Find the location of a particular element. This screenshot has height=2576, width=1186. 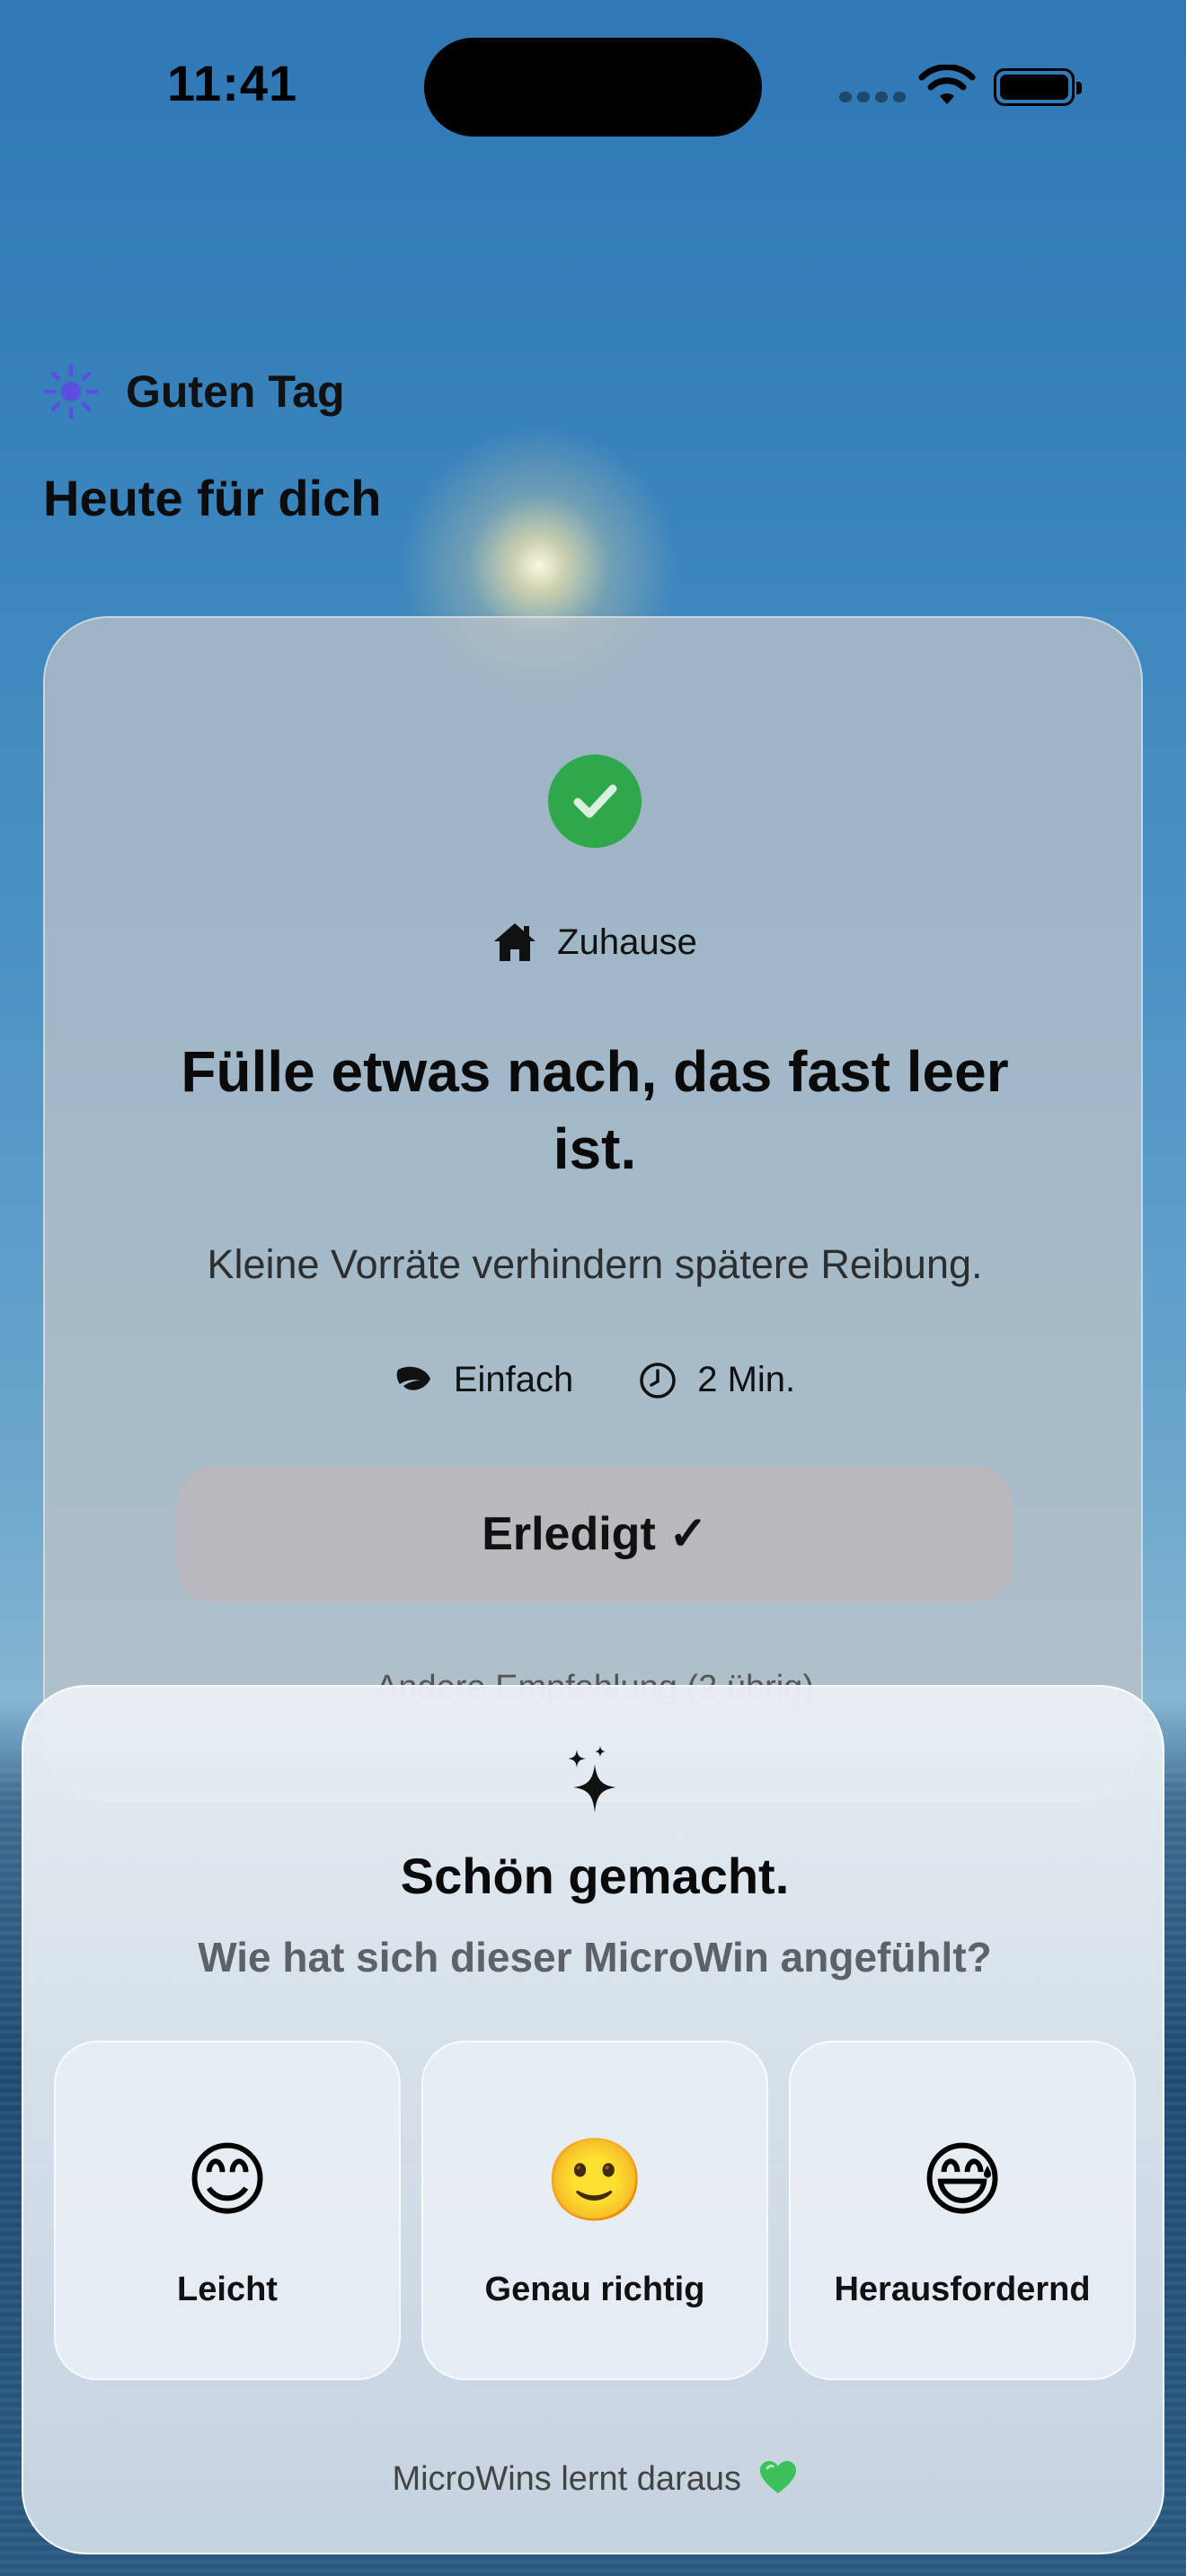

option-label: Leicht is located at coordinates (227, 2289).